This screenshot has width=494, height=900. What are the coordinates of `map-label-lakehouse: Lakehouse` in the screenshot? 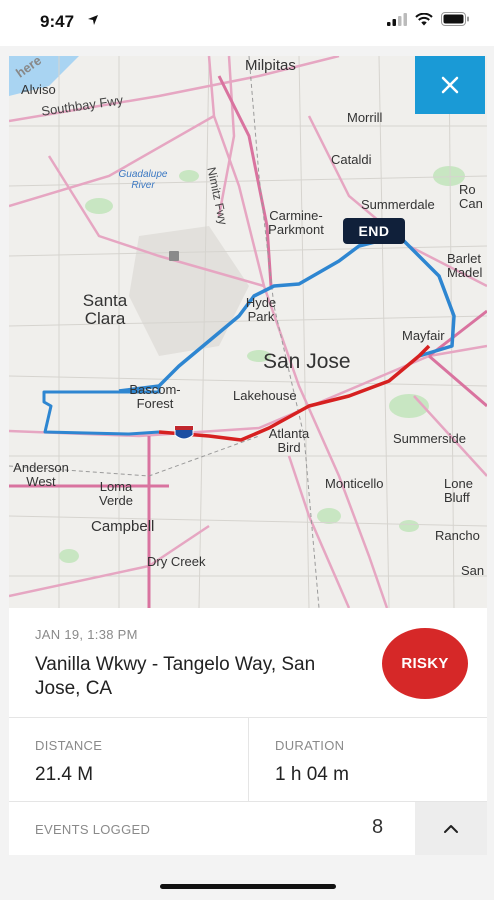 It's located at (265, 395).